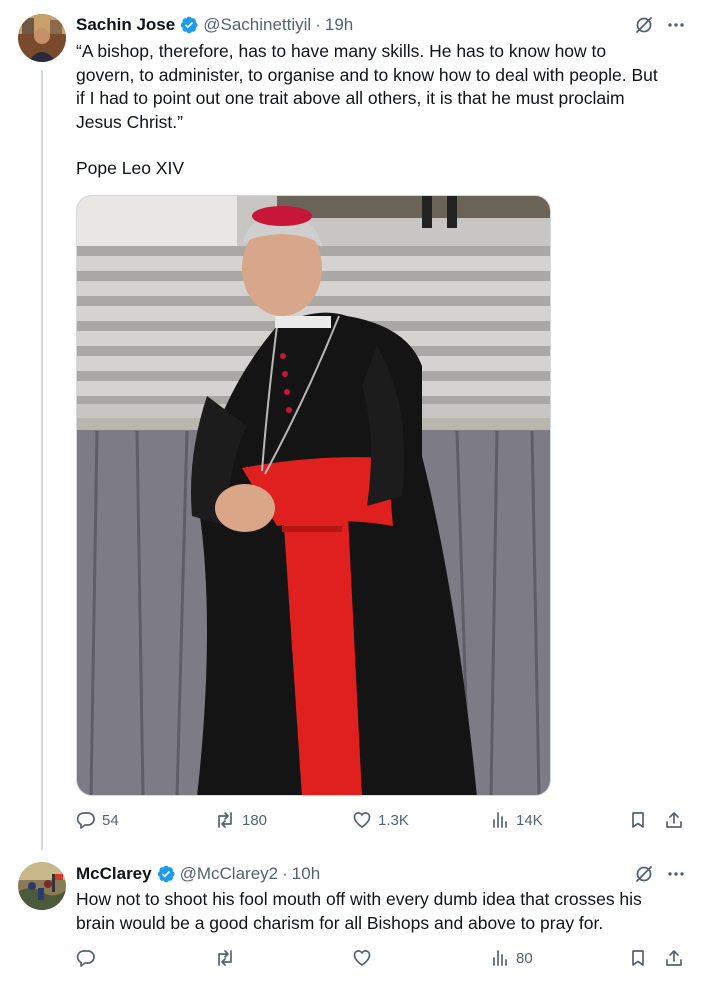 The image size is (704, 994). I want to click on tweet-actions: 80, so click(382, 962).